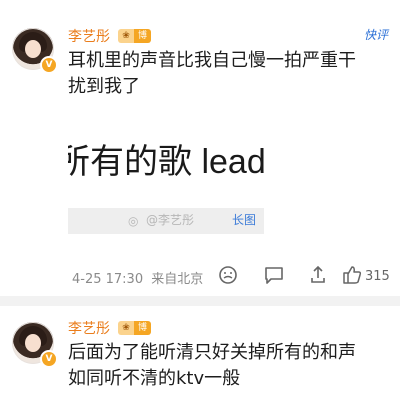 This screenshot has height=400, width=400. I want to click on attached-image: 所有的歌 lead 和 ◎ @李艺彤 长图, so click(166, 174).